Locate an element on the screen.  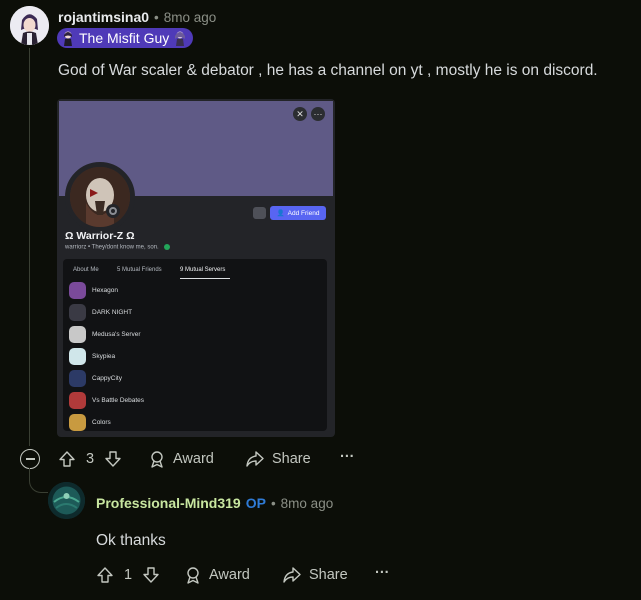
nitro-badge-icon is located at coordinates (167, 247).